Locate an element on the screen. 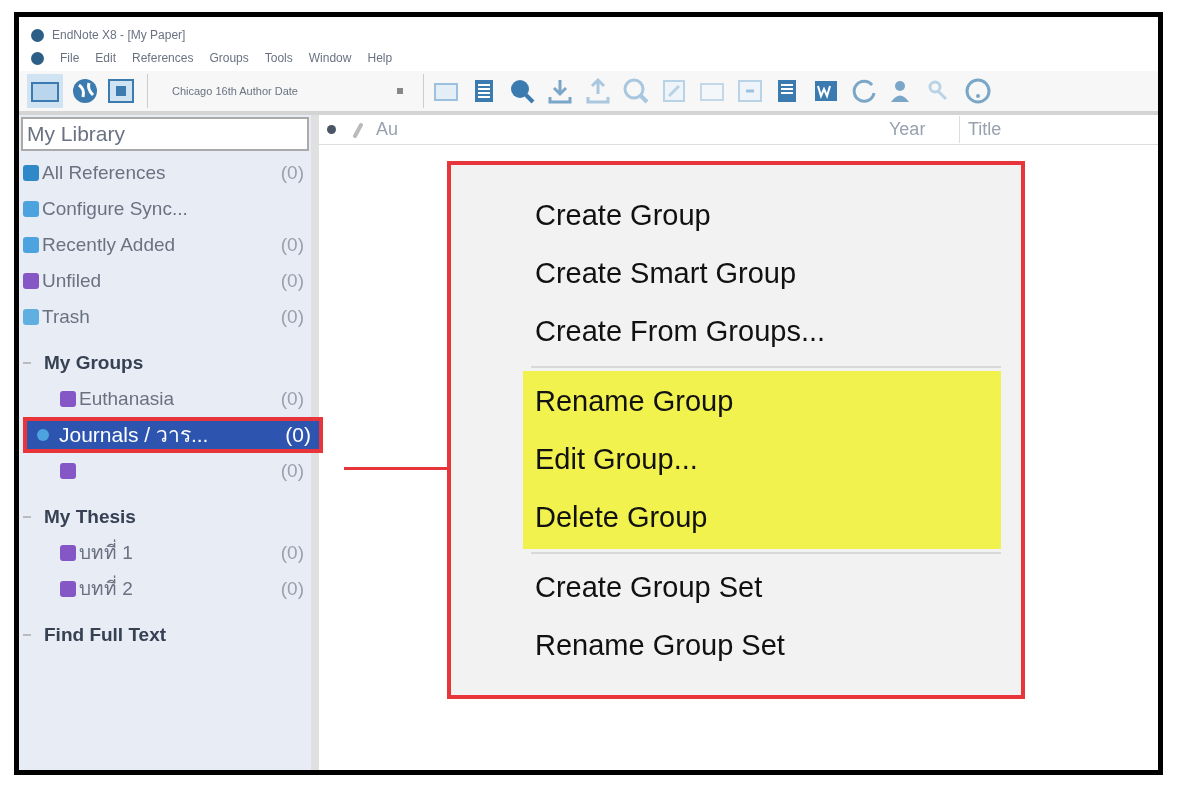  menu-item: File is located at coordinates (70, 58).